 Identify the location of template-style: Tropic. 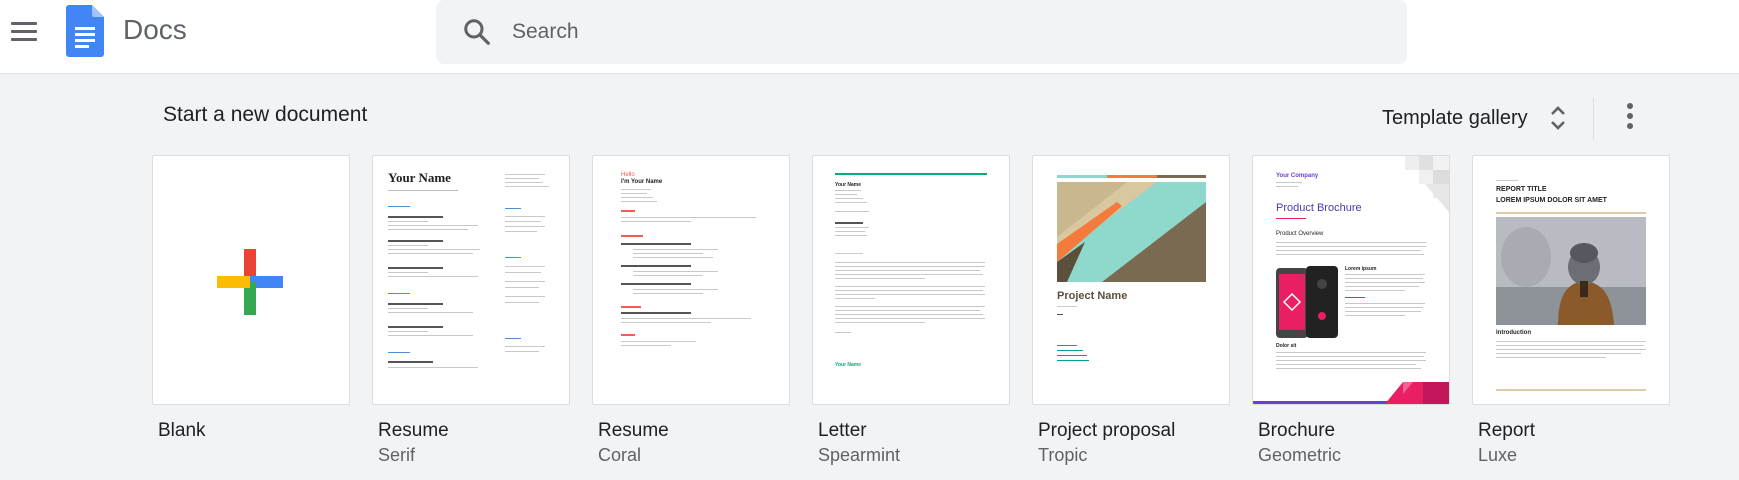
(1063, 455).